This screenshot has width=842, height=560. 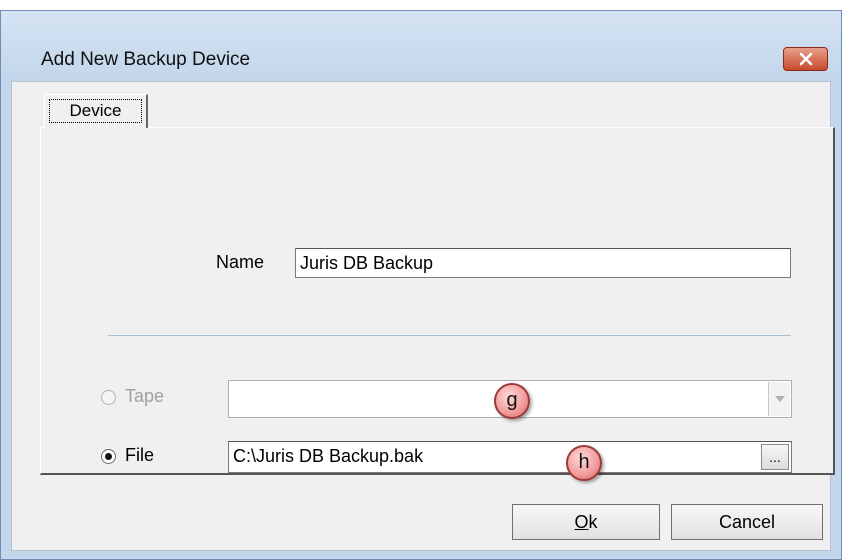 I want to click on dropdown-arrow-icon, so click(x=779, y=399).